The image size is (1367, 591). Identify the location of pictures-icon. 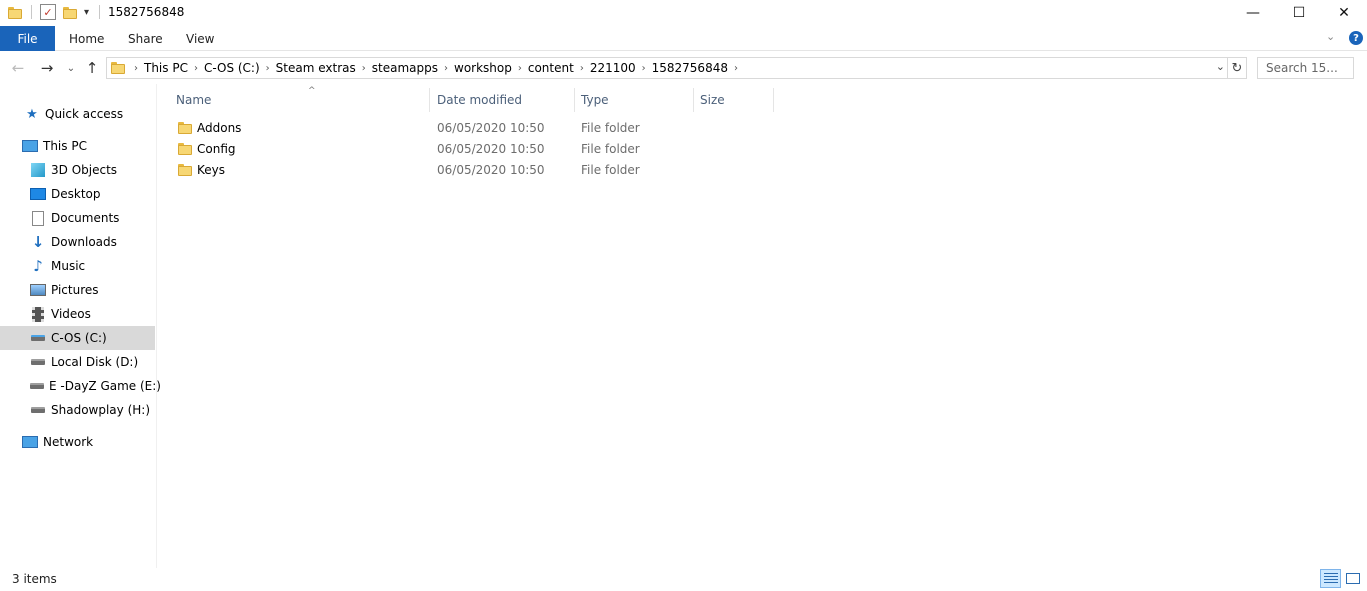
(38, 290).